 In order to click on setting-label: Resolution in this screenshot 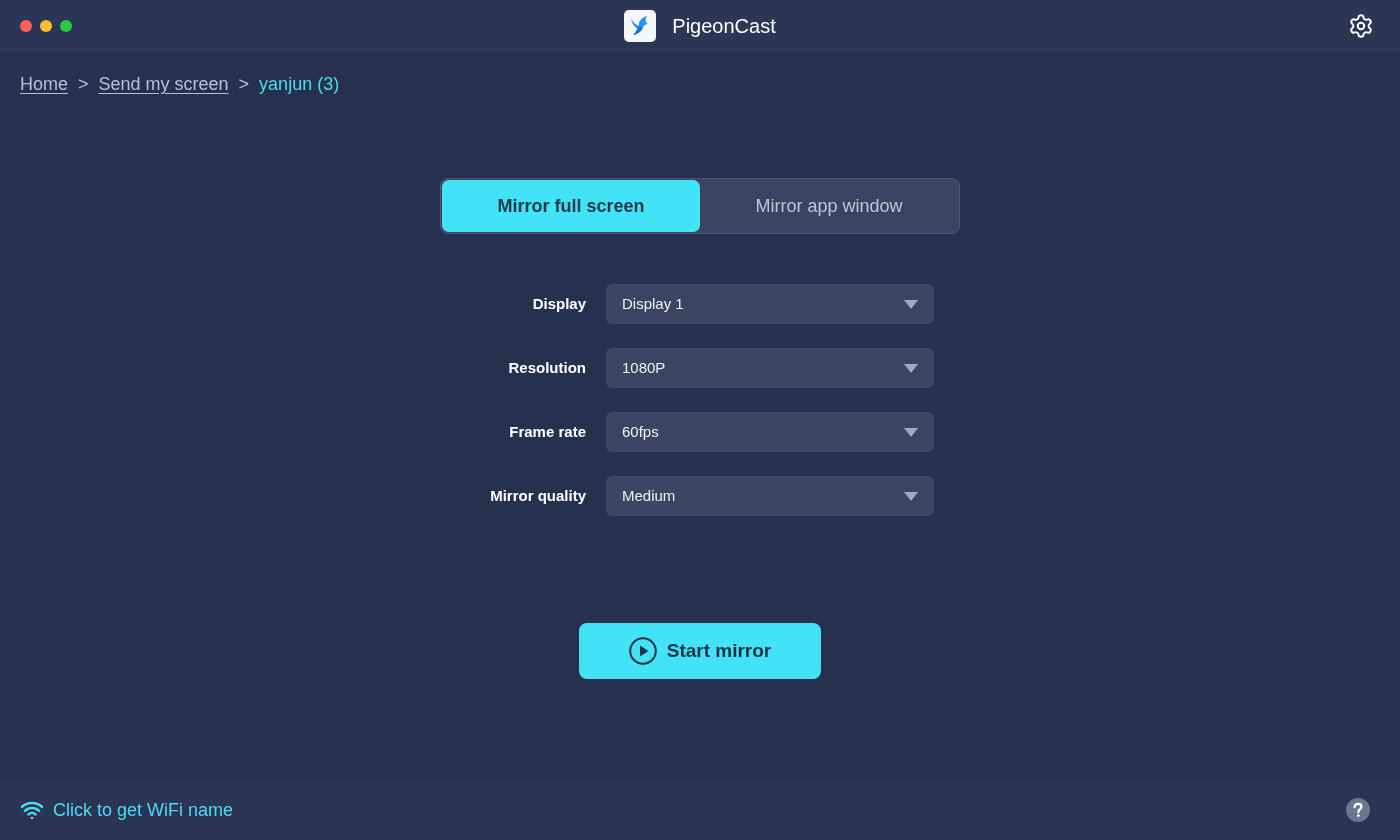, I will do `click(546, 367)`.